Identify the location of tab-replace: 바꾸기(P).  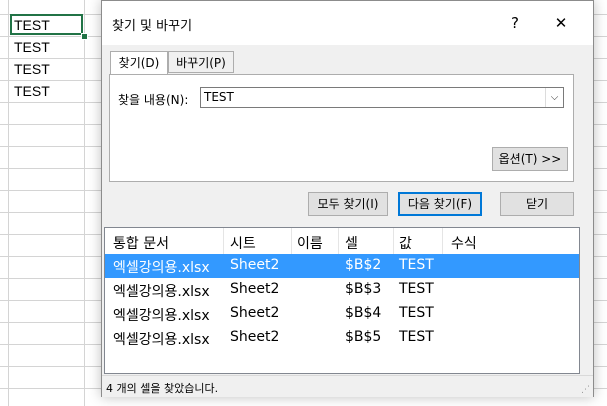
(201, 62).